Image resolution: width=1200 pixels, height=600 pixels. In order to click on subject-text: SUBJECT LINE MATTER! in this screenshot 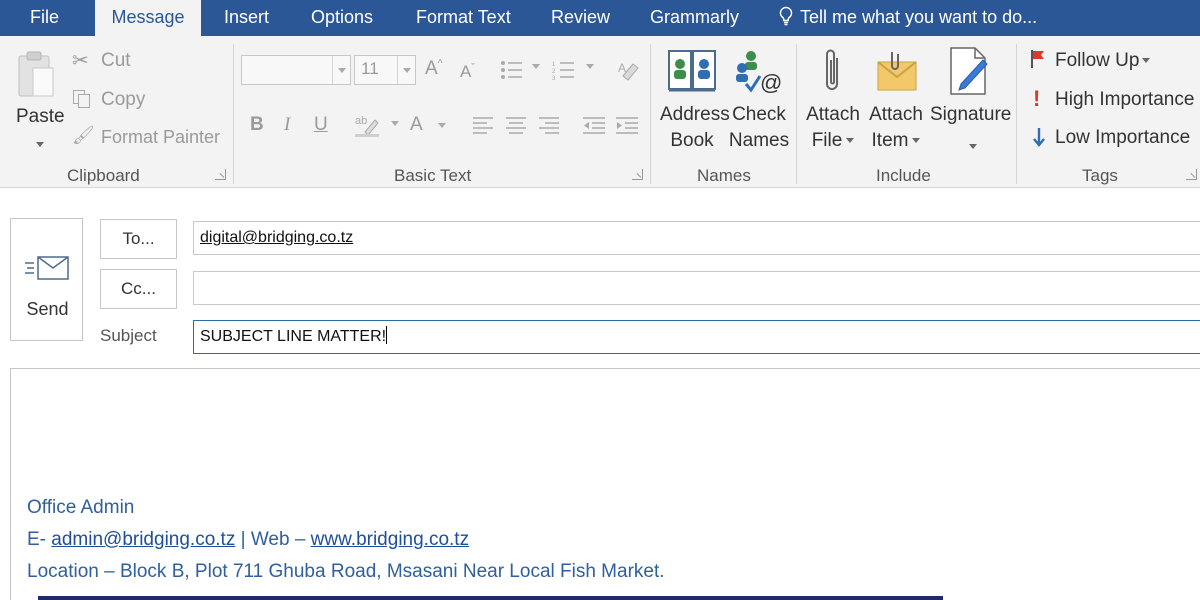, I will do `click(293, 336)`.